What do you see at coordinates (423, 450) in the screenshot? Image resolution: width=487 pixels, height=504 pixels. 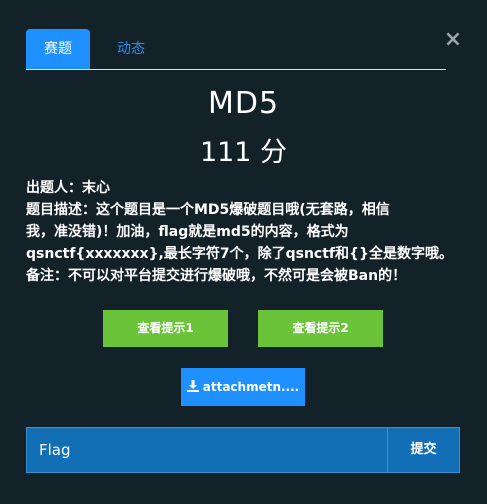 I see `submit-button: 提交` at bounding box center [423, 450].